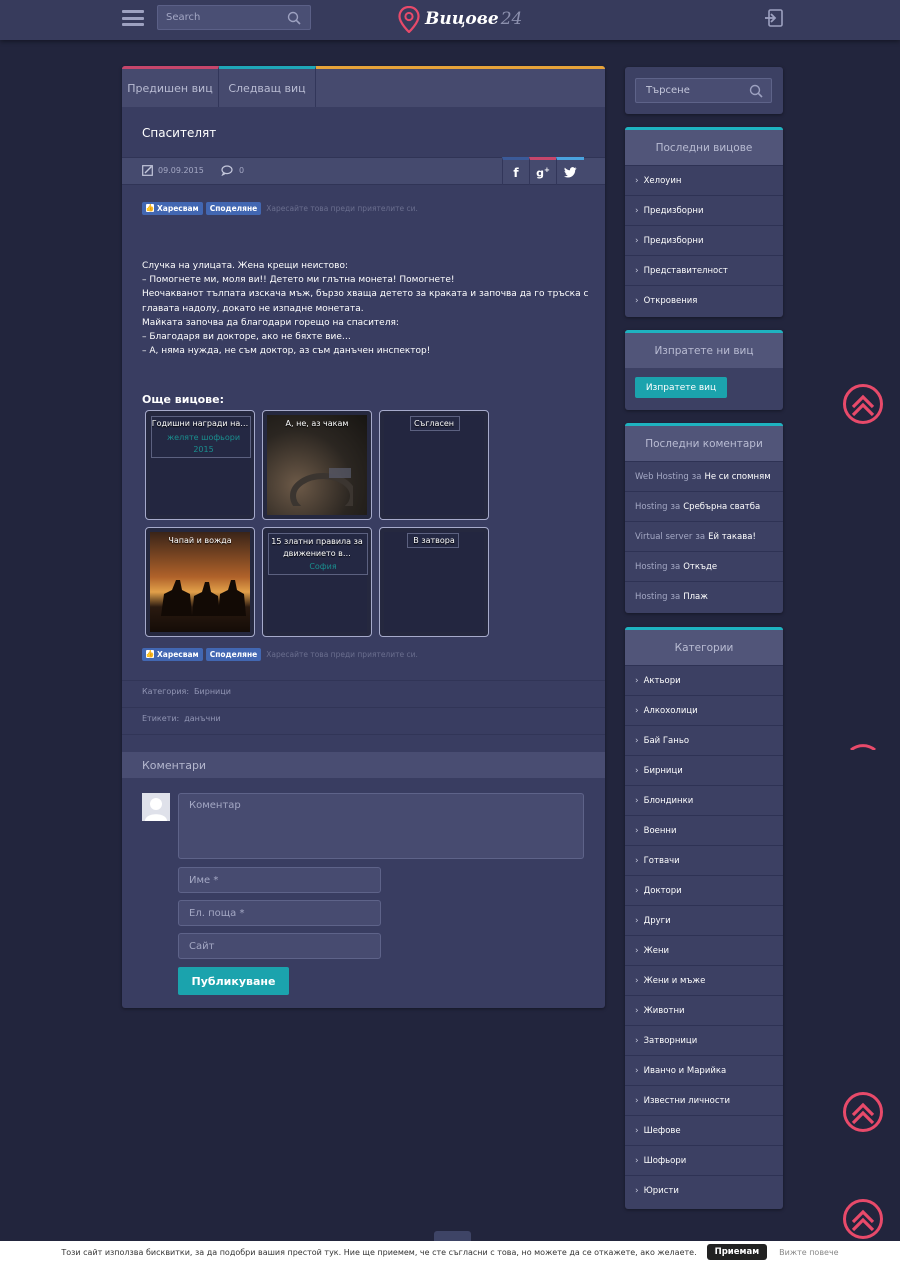 The height and width of the screenshot is (1263, 900). What do you see at coordinates (704, 950) in the screenshot?
I see `category-item: › Жени` at bounding box center [704, 950].